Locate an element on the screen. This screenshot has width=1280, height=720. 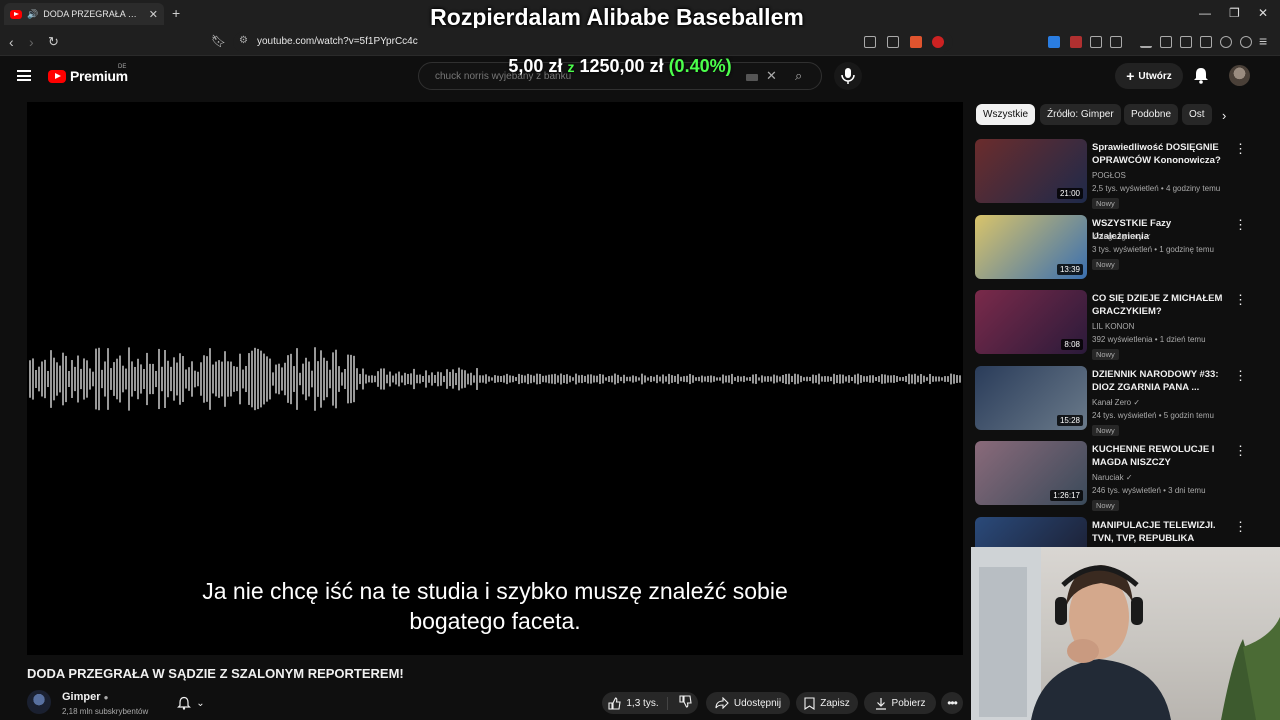
video-duration: 13:39 is located at coordinates (1069, 269).